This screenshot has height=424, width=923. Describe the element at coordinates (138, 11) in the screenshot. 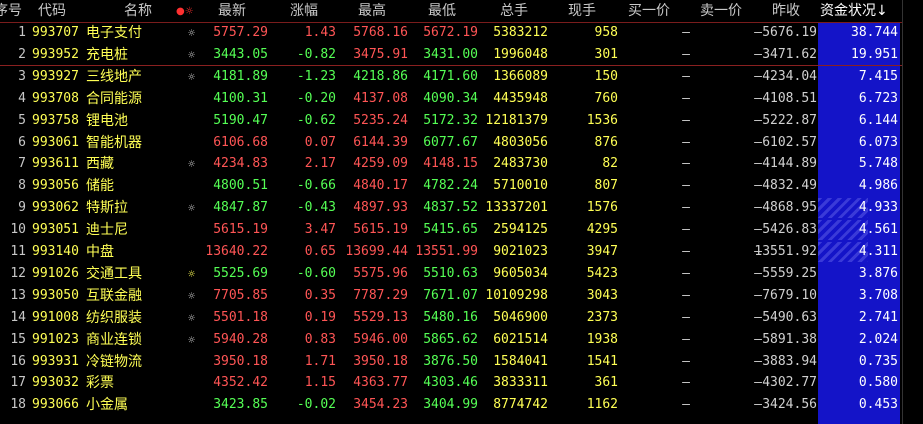

I see `col-header-name: 名称` at that location.